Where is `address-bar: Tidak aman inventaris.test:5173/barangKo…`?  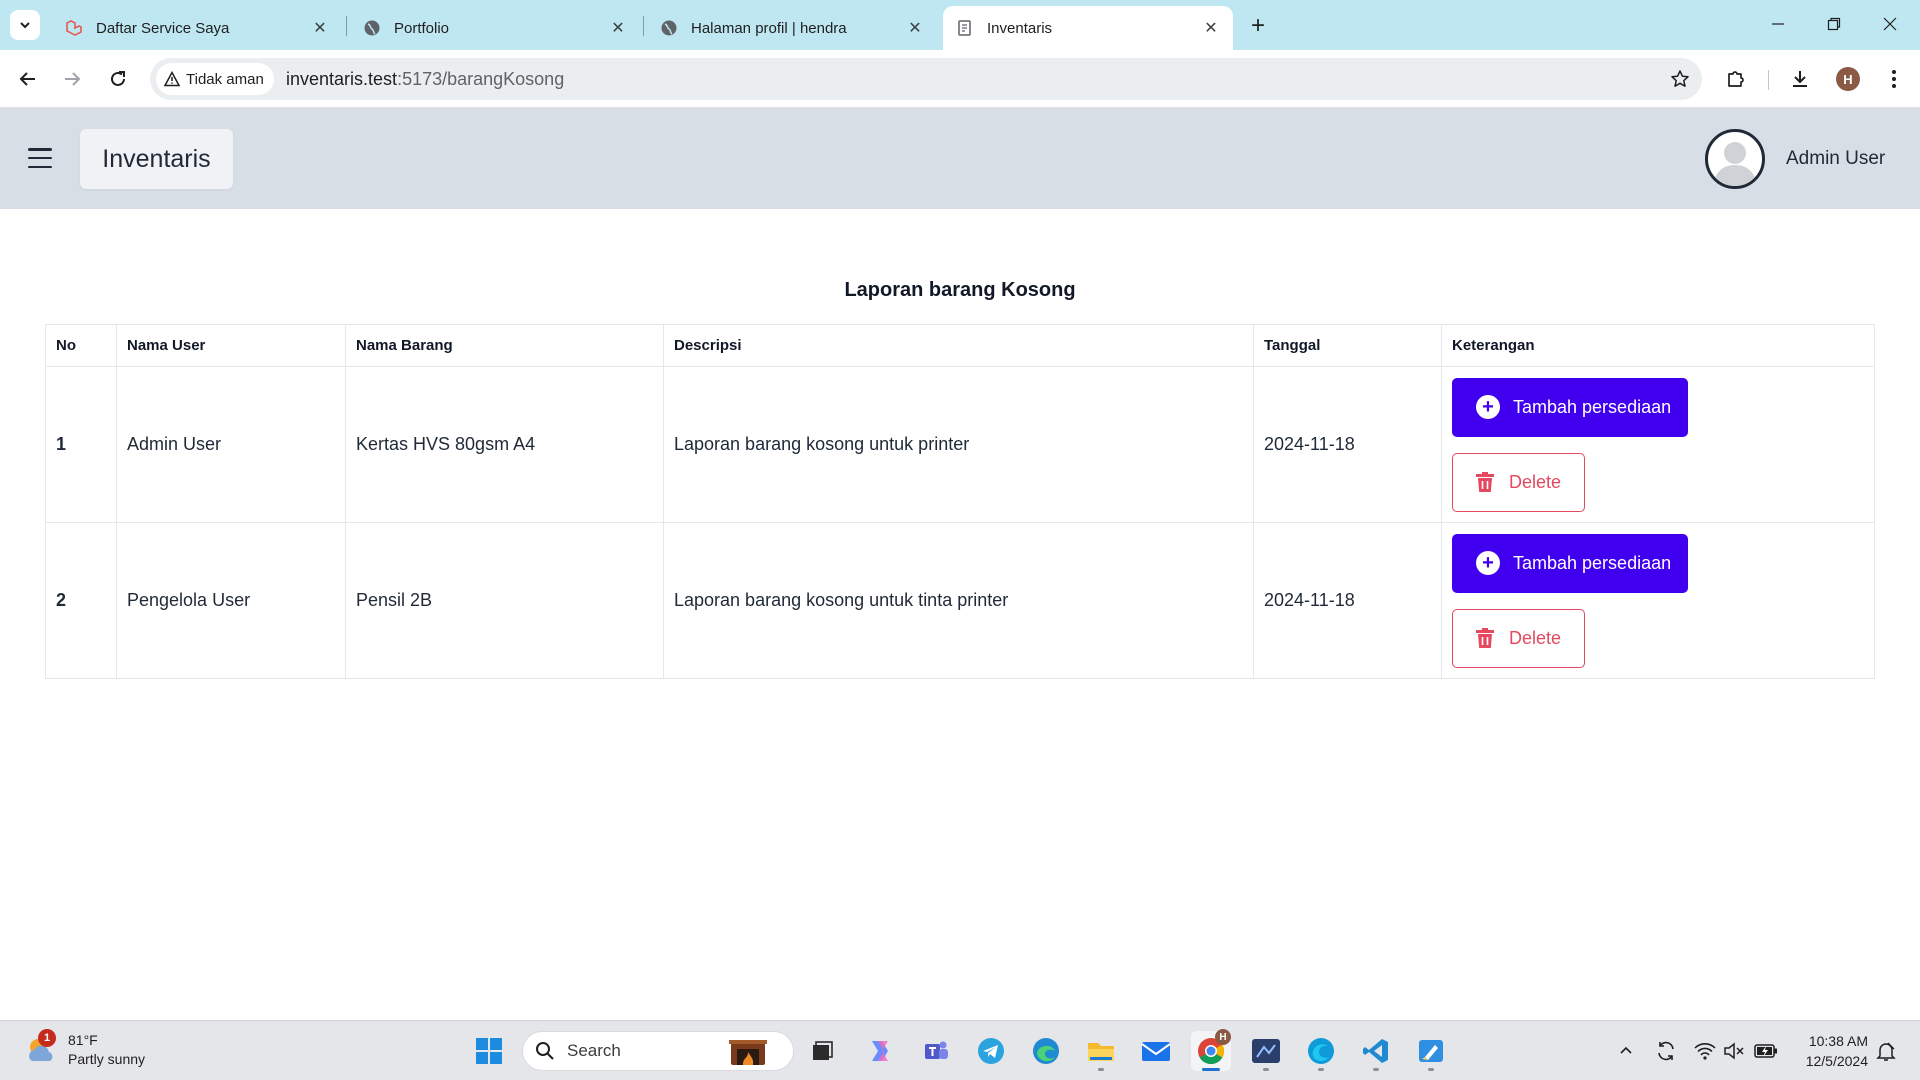 address-bar: Tidak aman inventaris.test:5173/barangKo… is located at coordinates (926, 79).